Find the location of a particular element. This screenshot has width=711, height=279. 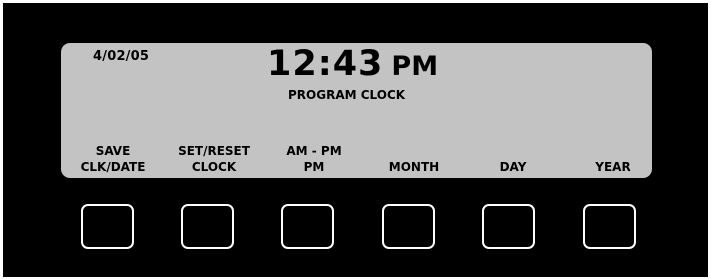

softkey-label-month: MONTH is located at coordinates (414, 158).